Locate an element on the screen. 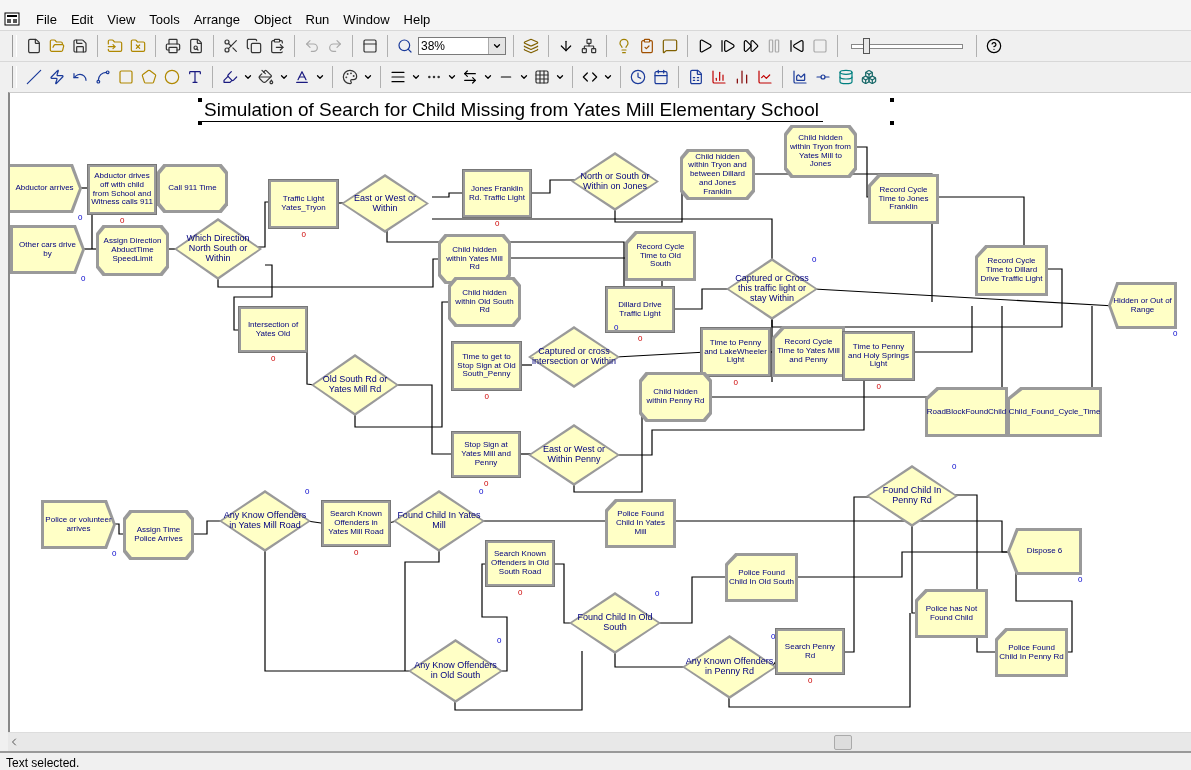 The width and height of the screenshot is (1191, 770). assign-node: Assign Direction AbductTime SpeedLimit is located at coordinates (132, 250).